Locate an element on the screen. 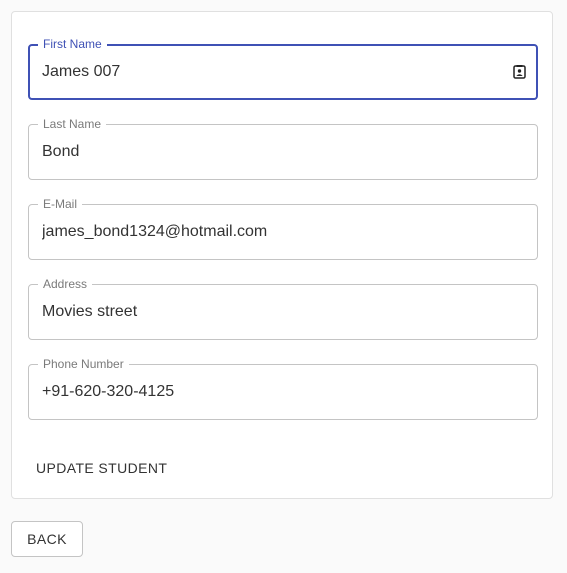 The height and width of the screenshot is (573, 567). address-input is located at coordinates (269, 312).